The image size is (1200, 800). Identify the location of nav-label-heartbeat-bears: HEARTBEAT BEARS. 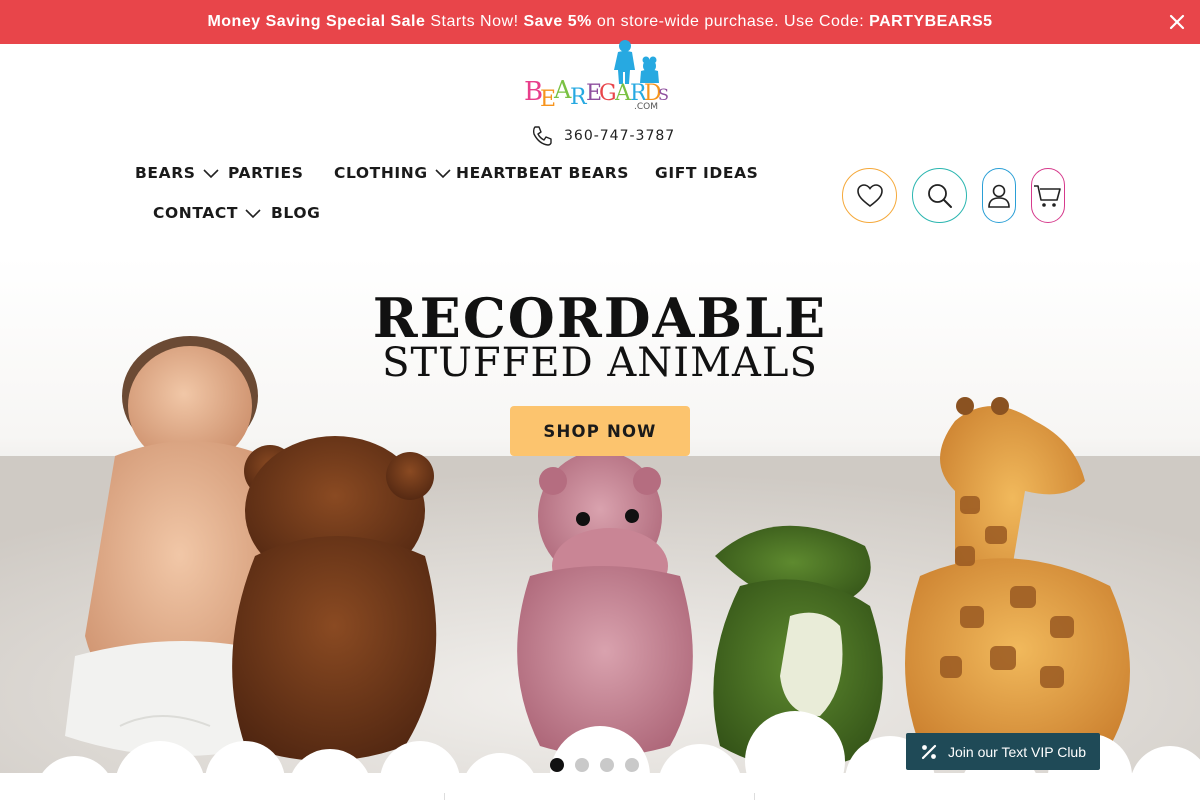
(543, 173).